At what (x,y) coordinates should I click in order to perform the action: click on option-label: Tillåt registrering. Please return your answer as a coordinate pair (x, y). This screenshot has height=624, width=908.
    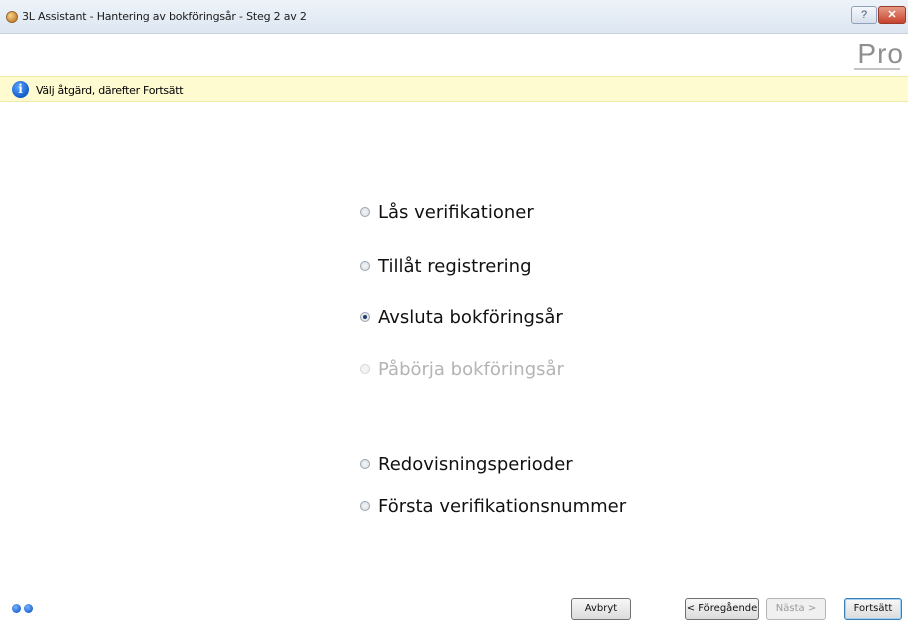
    Looking at the image, I should click on (455, 266).